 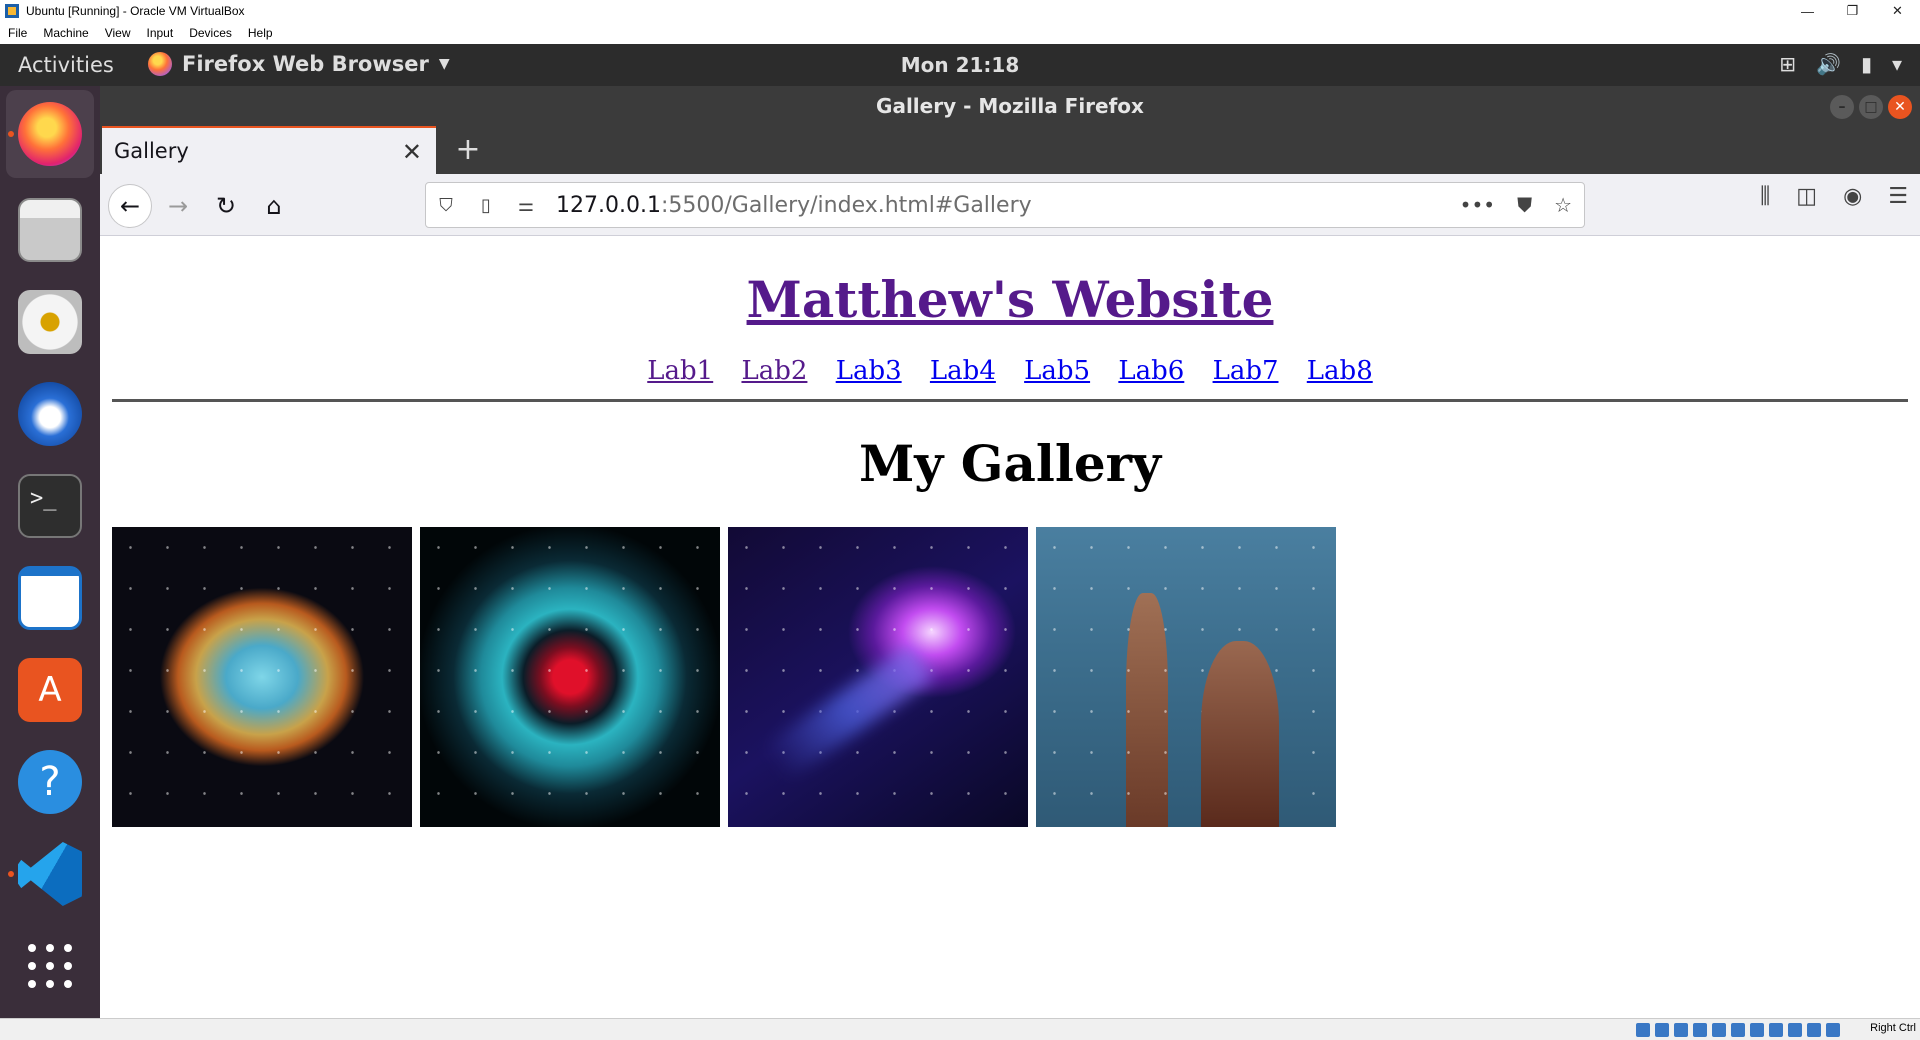 What do you see at coordinates (1795, 1030) in the screenshot?
I see `cpu-icon` at bounding box center [1795, 1030].